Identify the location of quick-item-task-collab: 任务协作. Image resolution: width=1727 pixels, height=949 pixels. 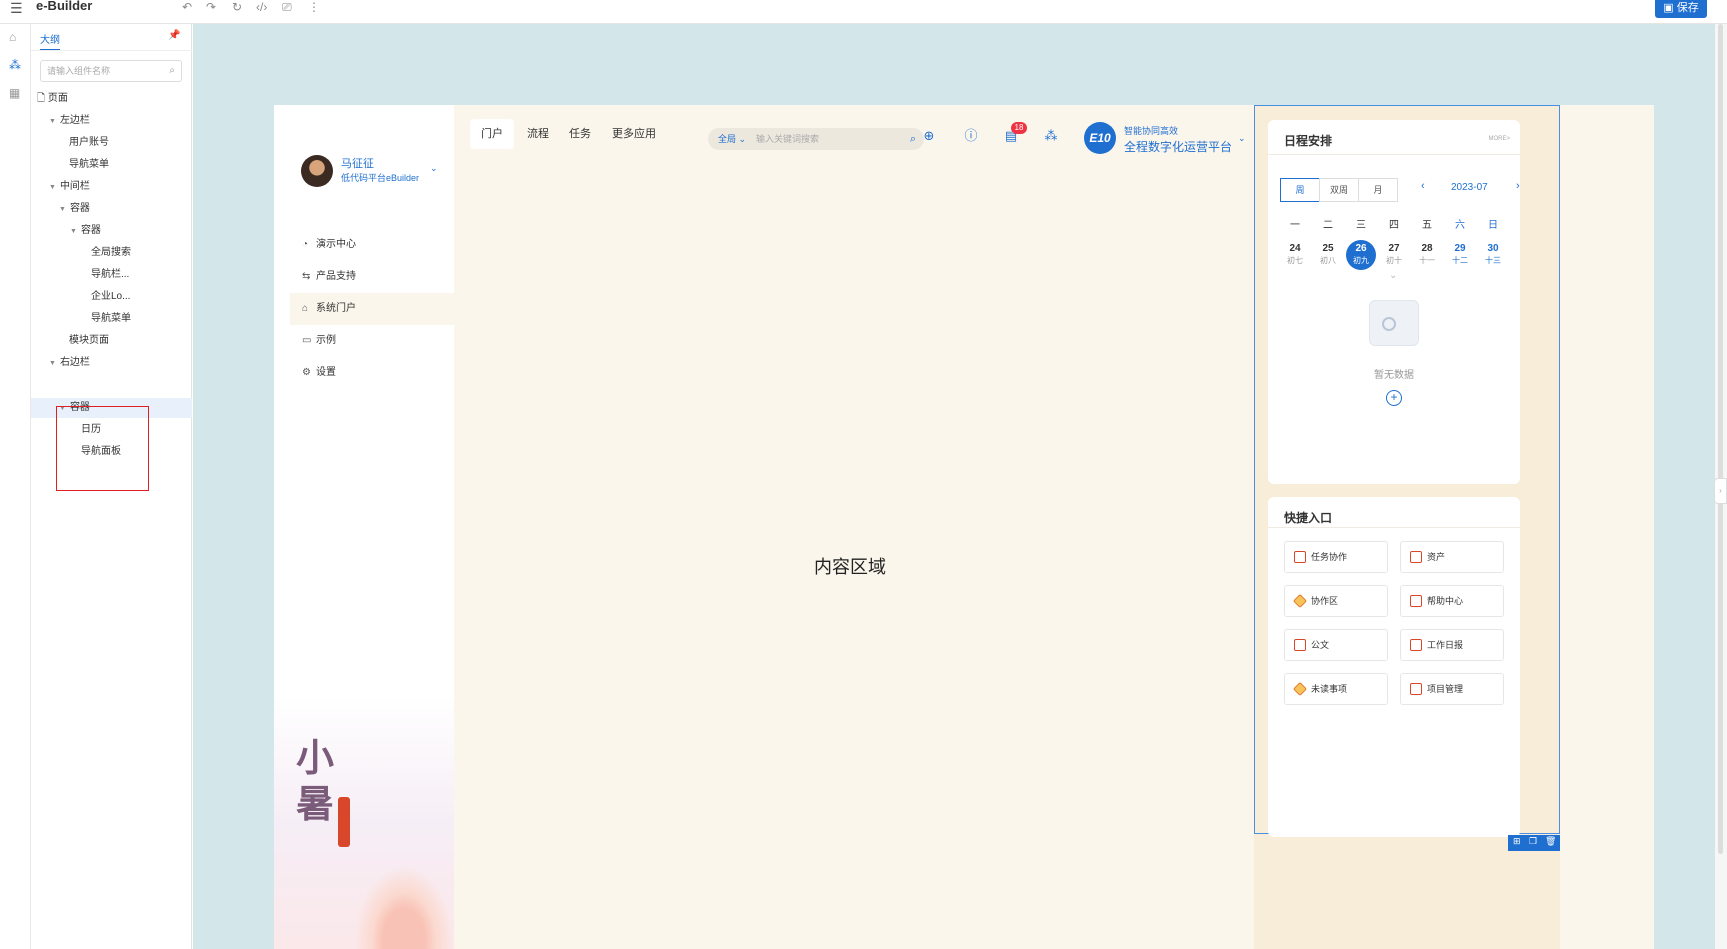
(1336, 557).